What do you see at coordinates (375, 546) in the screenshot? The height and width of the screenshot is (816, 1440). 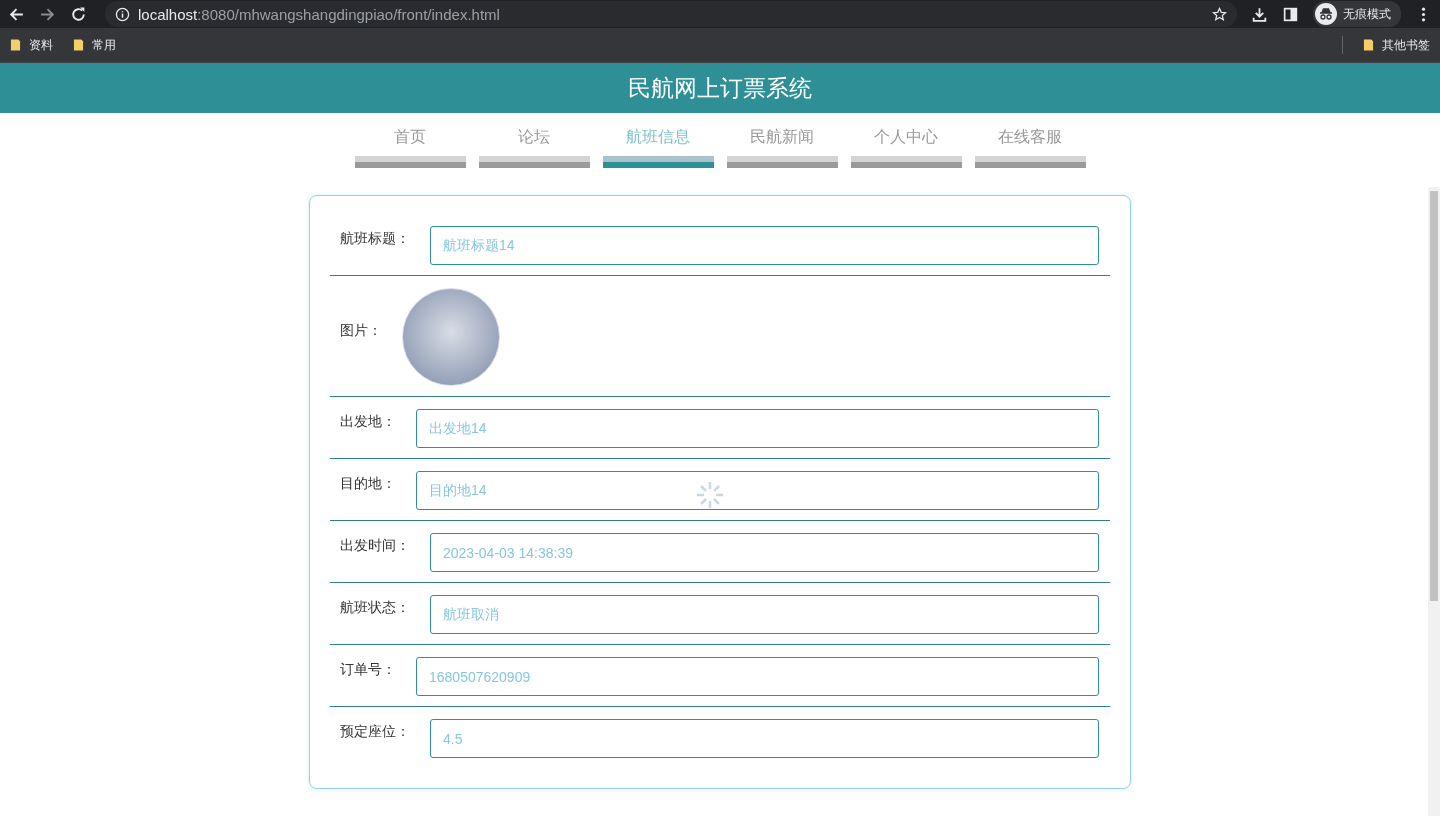 I see `field-label: 出发时间：` at bounding box center [375, 546].